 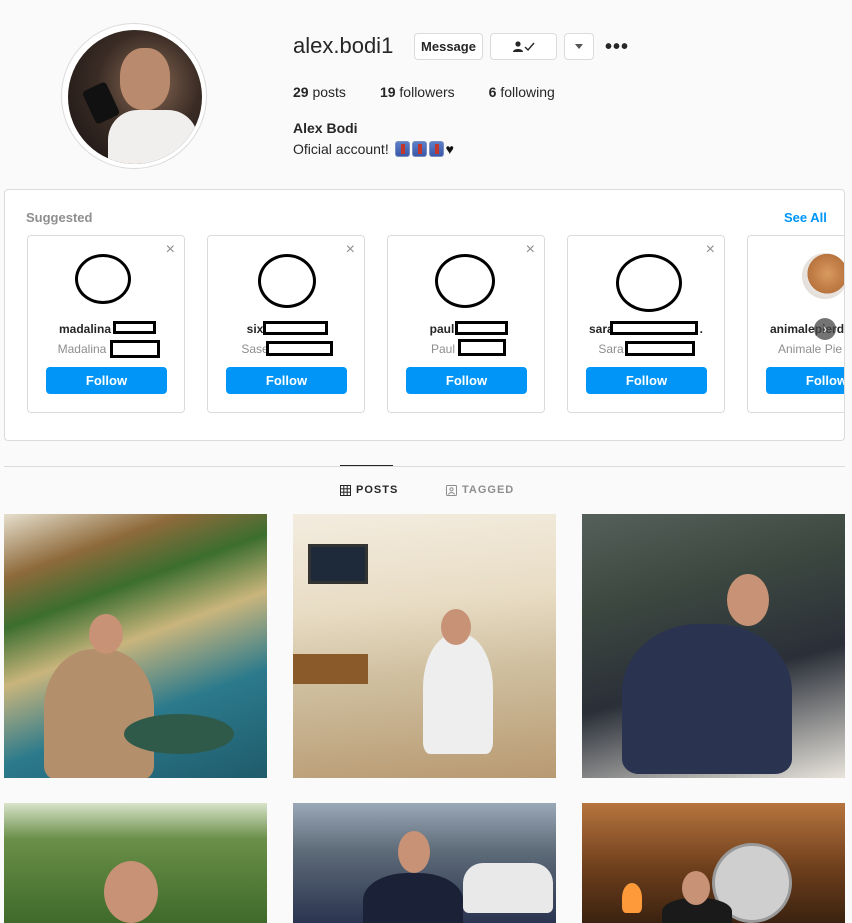 What do you see at coordinates (341, 149) in the screenshot?
I see `bio-text: Oficial account!` at bounding box center [341, 149].